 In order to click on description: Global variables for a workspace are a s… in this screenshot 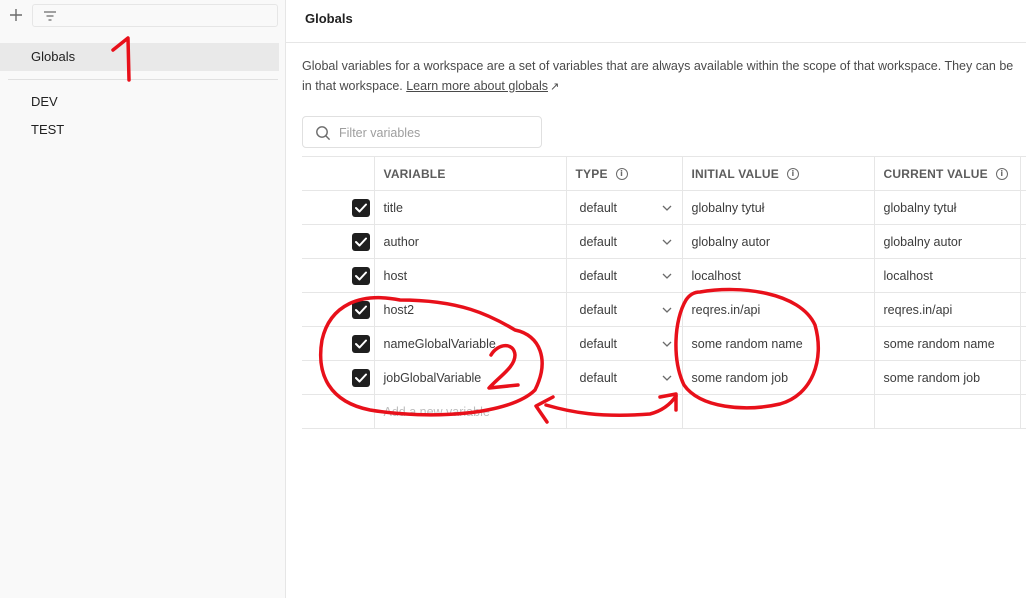, I will do `click(664, 76)`.